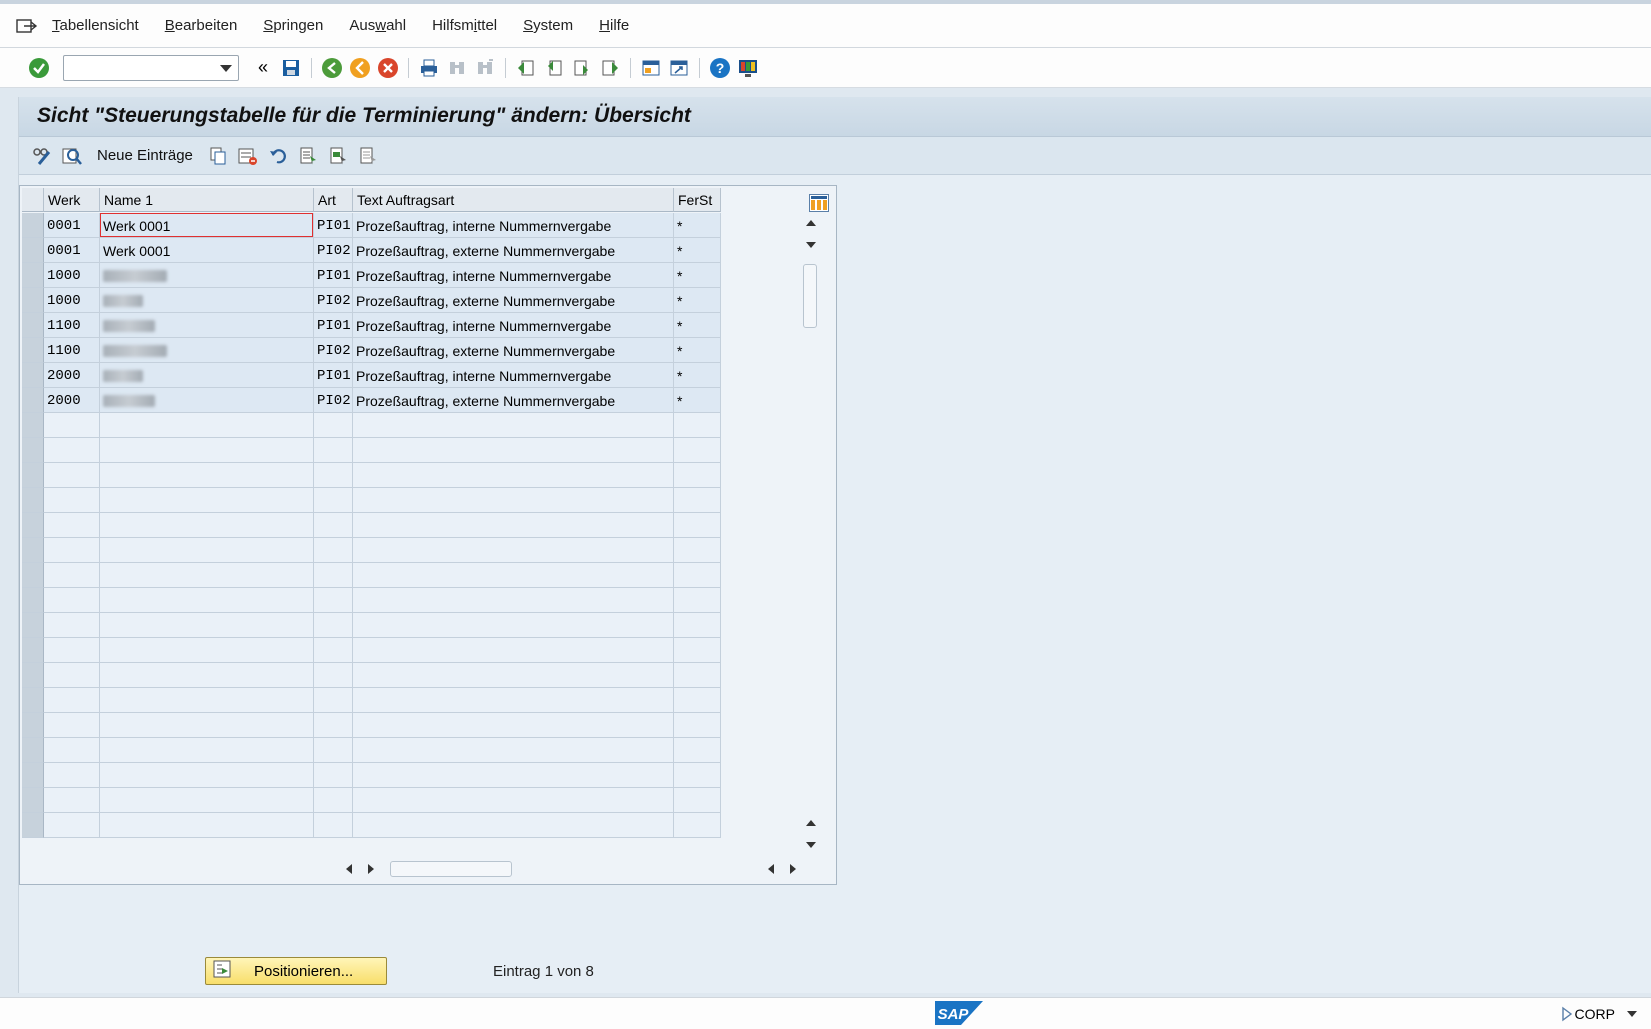 This screenshot has height=1029, width=1651. I want to click on first-page-icon, so click(526, 68).